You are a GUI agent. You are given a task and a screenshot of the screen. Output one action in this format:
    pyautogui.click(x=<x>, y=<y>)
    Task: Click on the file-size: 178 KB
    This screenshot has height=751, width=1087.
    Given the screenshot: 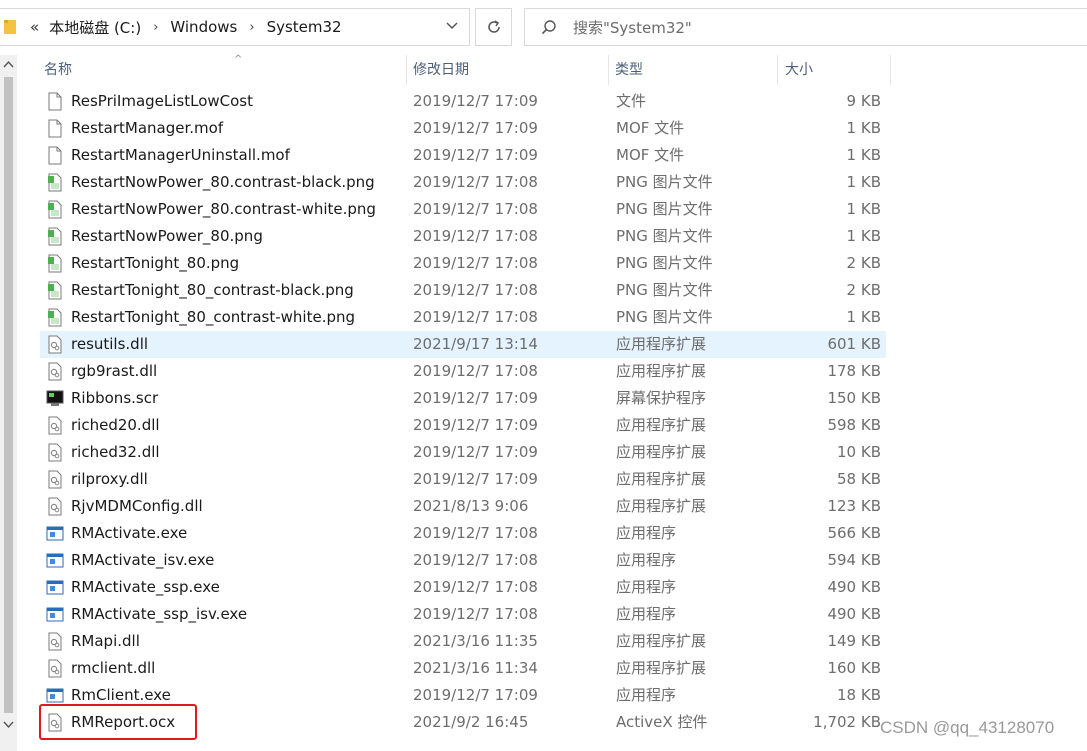 What is the action you would take?
    pyautogui.click(x=854, y=371)
    